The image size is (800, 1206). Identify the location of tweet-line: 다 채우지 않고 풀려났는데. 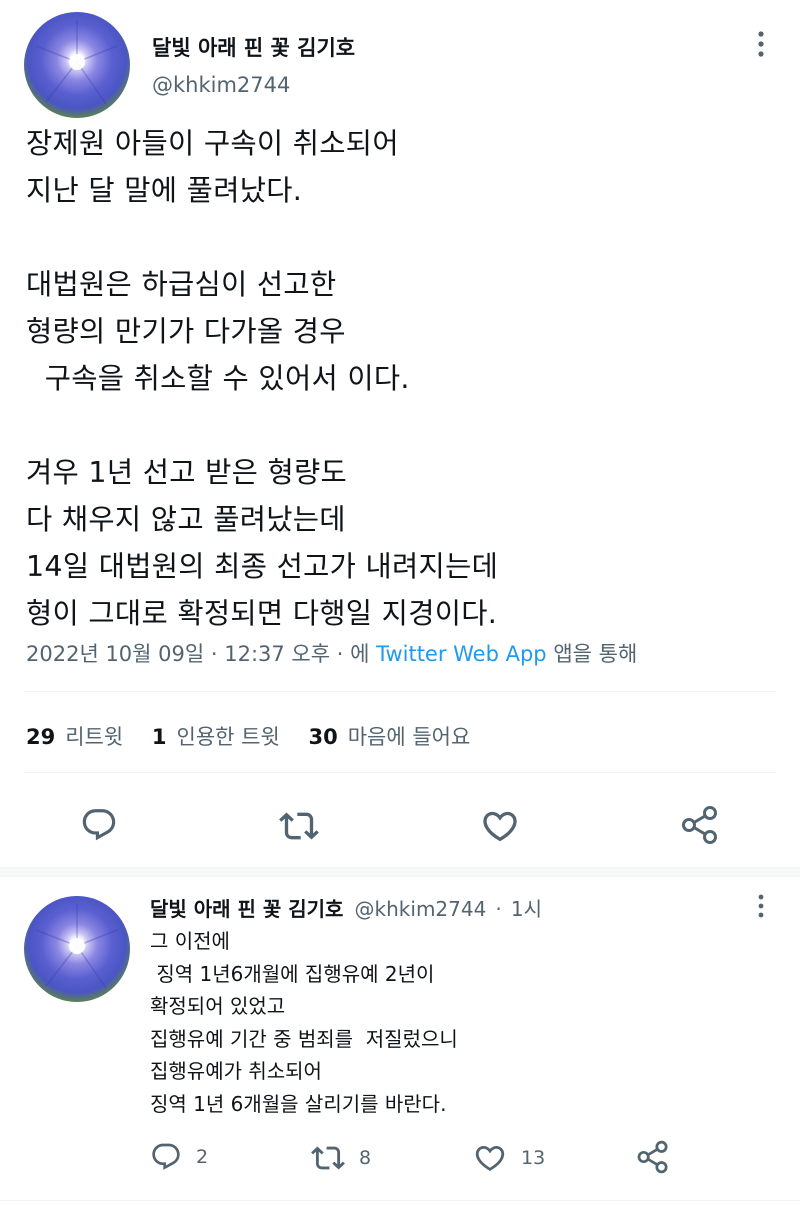
(186, 519).